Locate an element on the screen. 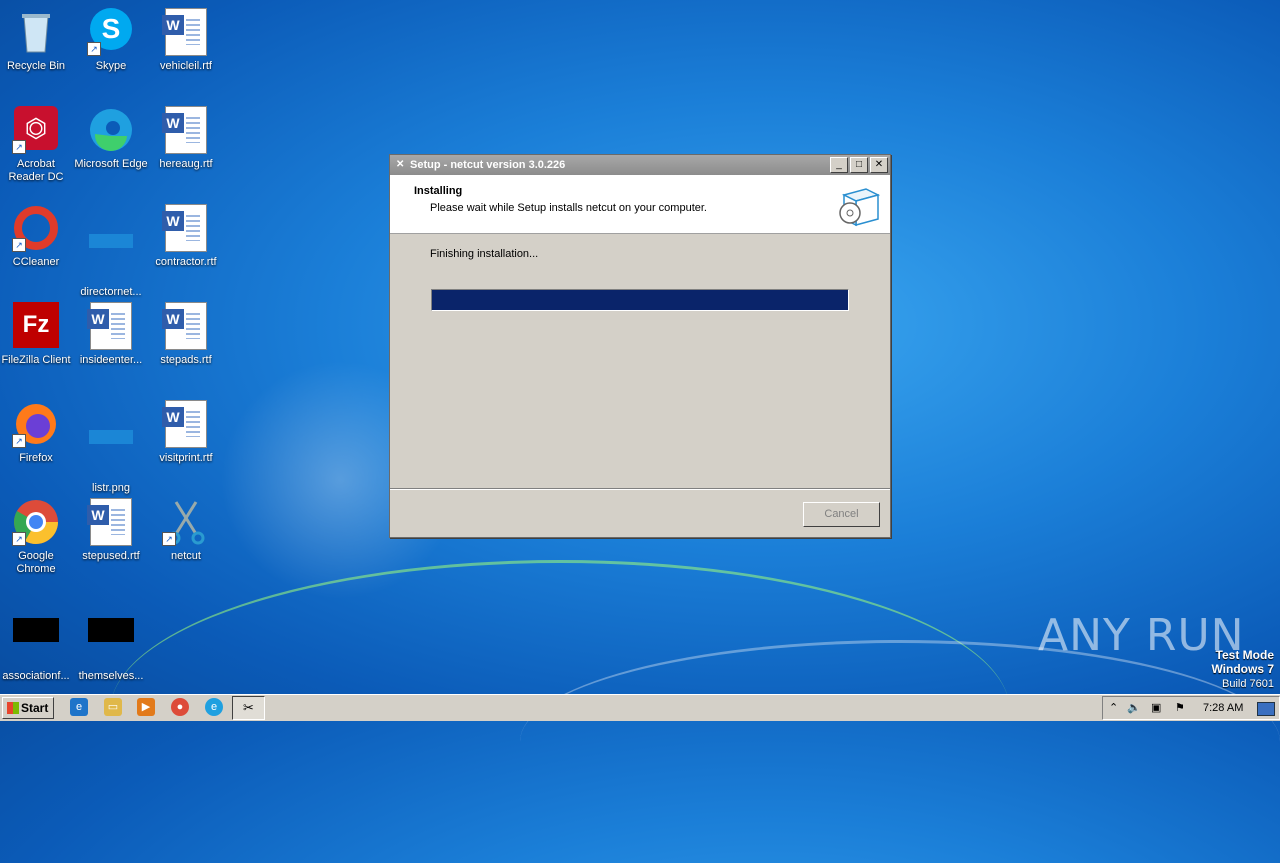  internet-explorer-icon: e is located at coordinates (79, 707).